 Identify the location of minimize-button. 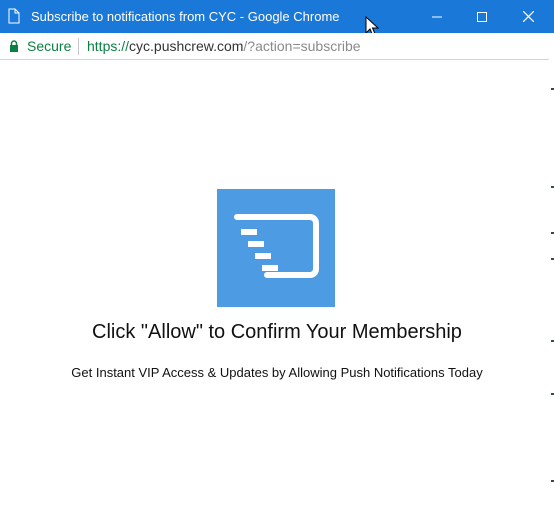
(437, 16).